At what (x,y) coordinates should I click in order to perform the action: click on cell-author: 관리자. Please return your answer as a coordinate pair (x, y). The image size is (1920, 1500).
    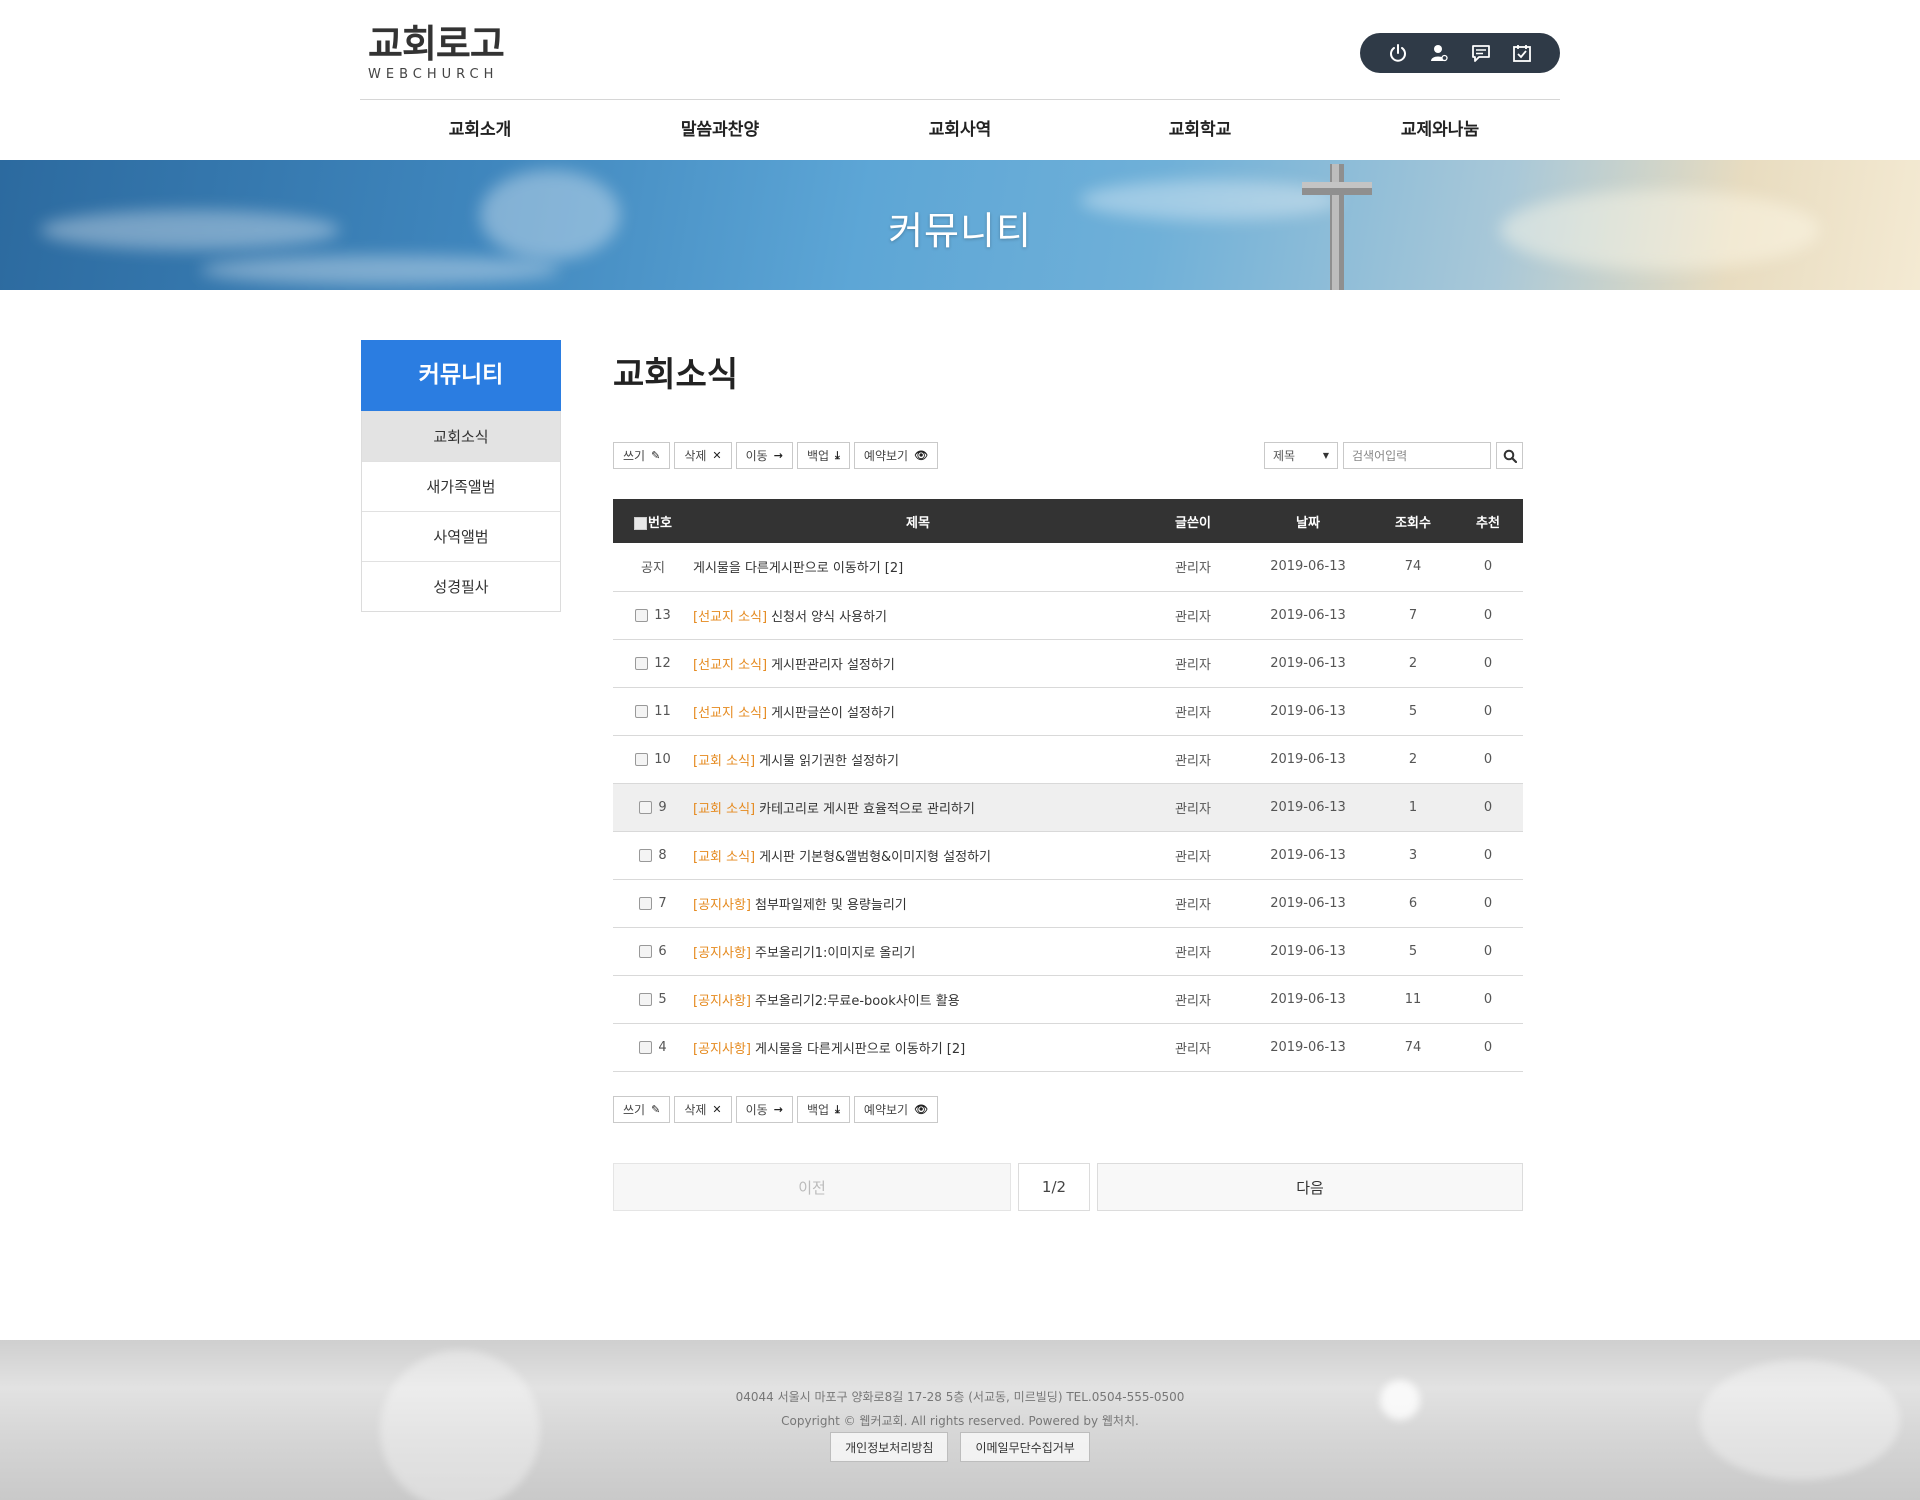
    Looking at the image, I should click on (1193, 951).